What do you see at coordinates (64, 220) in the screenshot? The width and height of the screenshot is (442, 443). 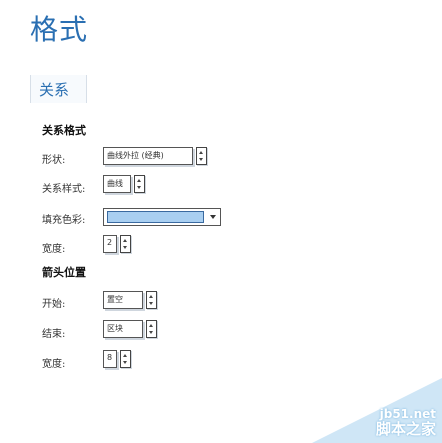 I see `fill-color-label: 填充色彩:` at bounding box center [64, 220].